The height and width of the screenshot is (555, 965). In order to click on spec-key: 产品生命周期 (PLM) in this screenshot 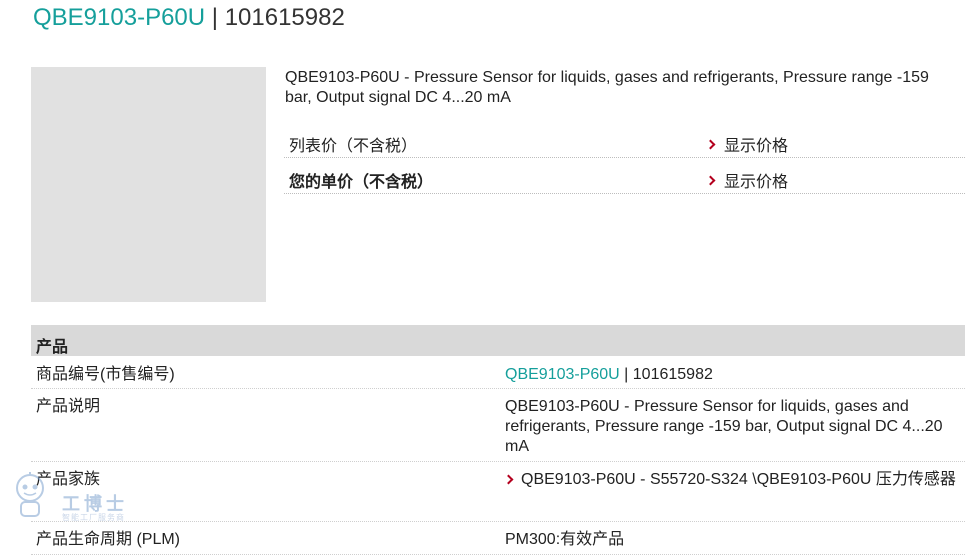, I will do `click(108, 539)`.